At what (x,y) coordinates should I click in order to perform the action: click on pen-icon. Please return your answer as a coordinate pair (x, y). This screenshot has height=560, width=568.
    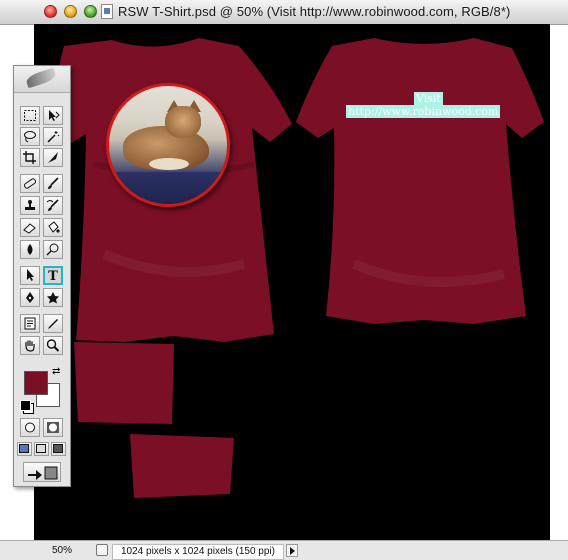
    Looking at the image, I should click on (30, 297).